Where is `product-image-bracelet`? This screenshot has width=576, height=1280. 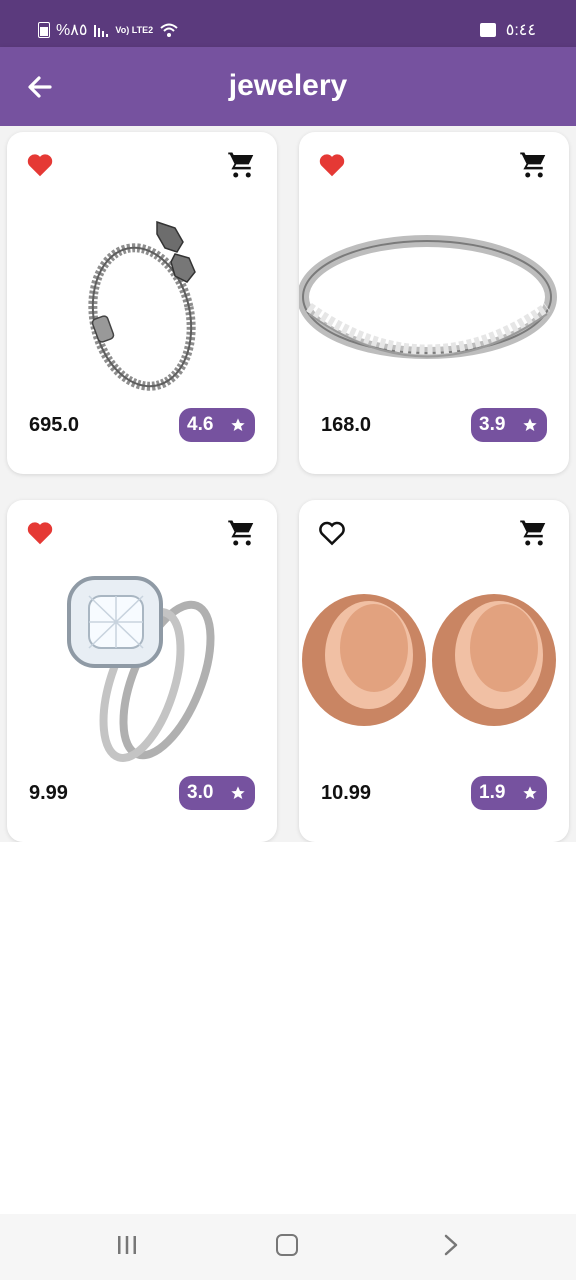
product-image-bracelet is located at coordinates (142, 305).